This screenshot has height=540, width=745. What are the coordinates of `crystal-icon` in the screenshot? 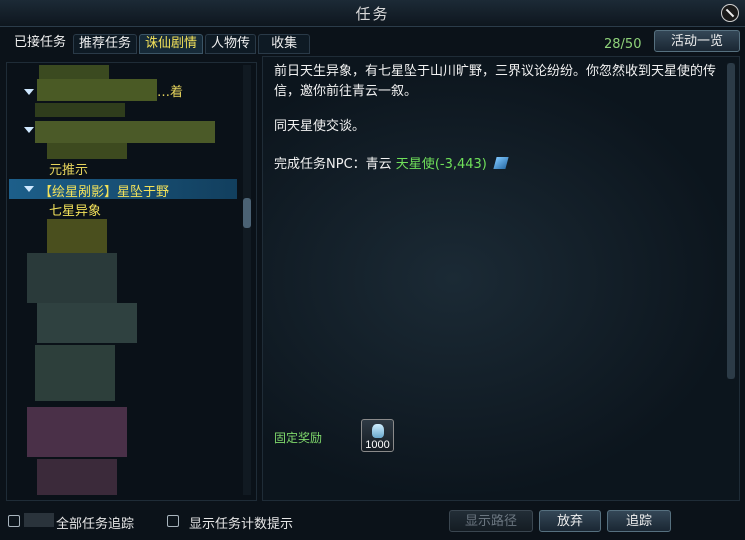 It's located at (378, 431).